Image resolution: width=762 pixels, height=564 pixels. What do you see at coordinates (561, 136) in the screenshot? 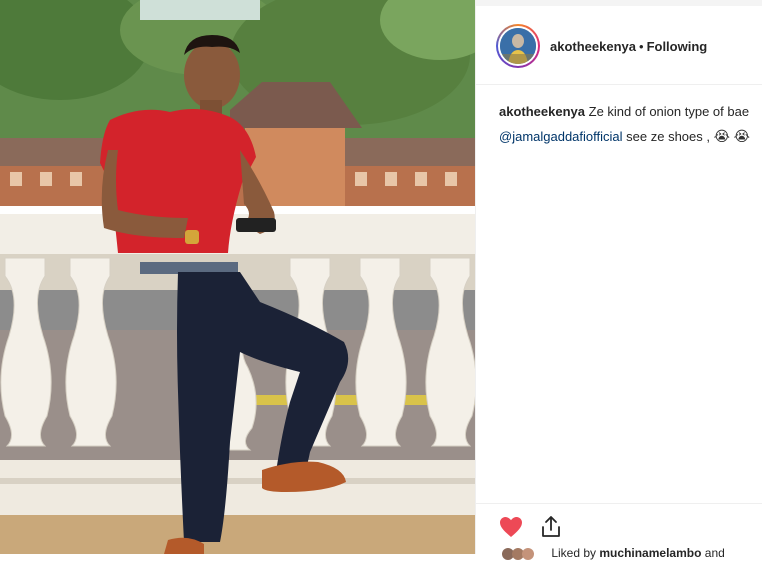
I see `mention-link: @jamalgaddafiofficial` at bounding box center [561, 136].